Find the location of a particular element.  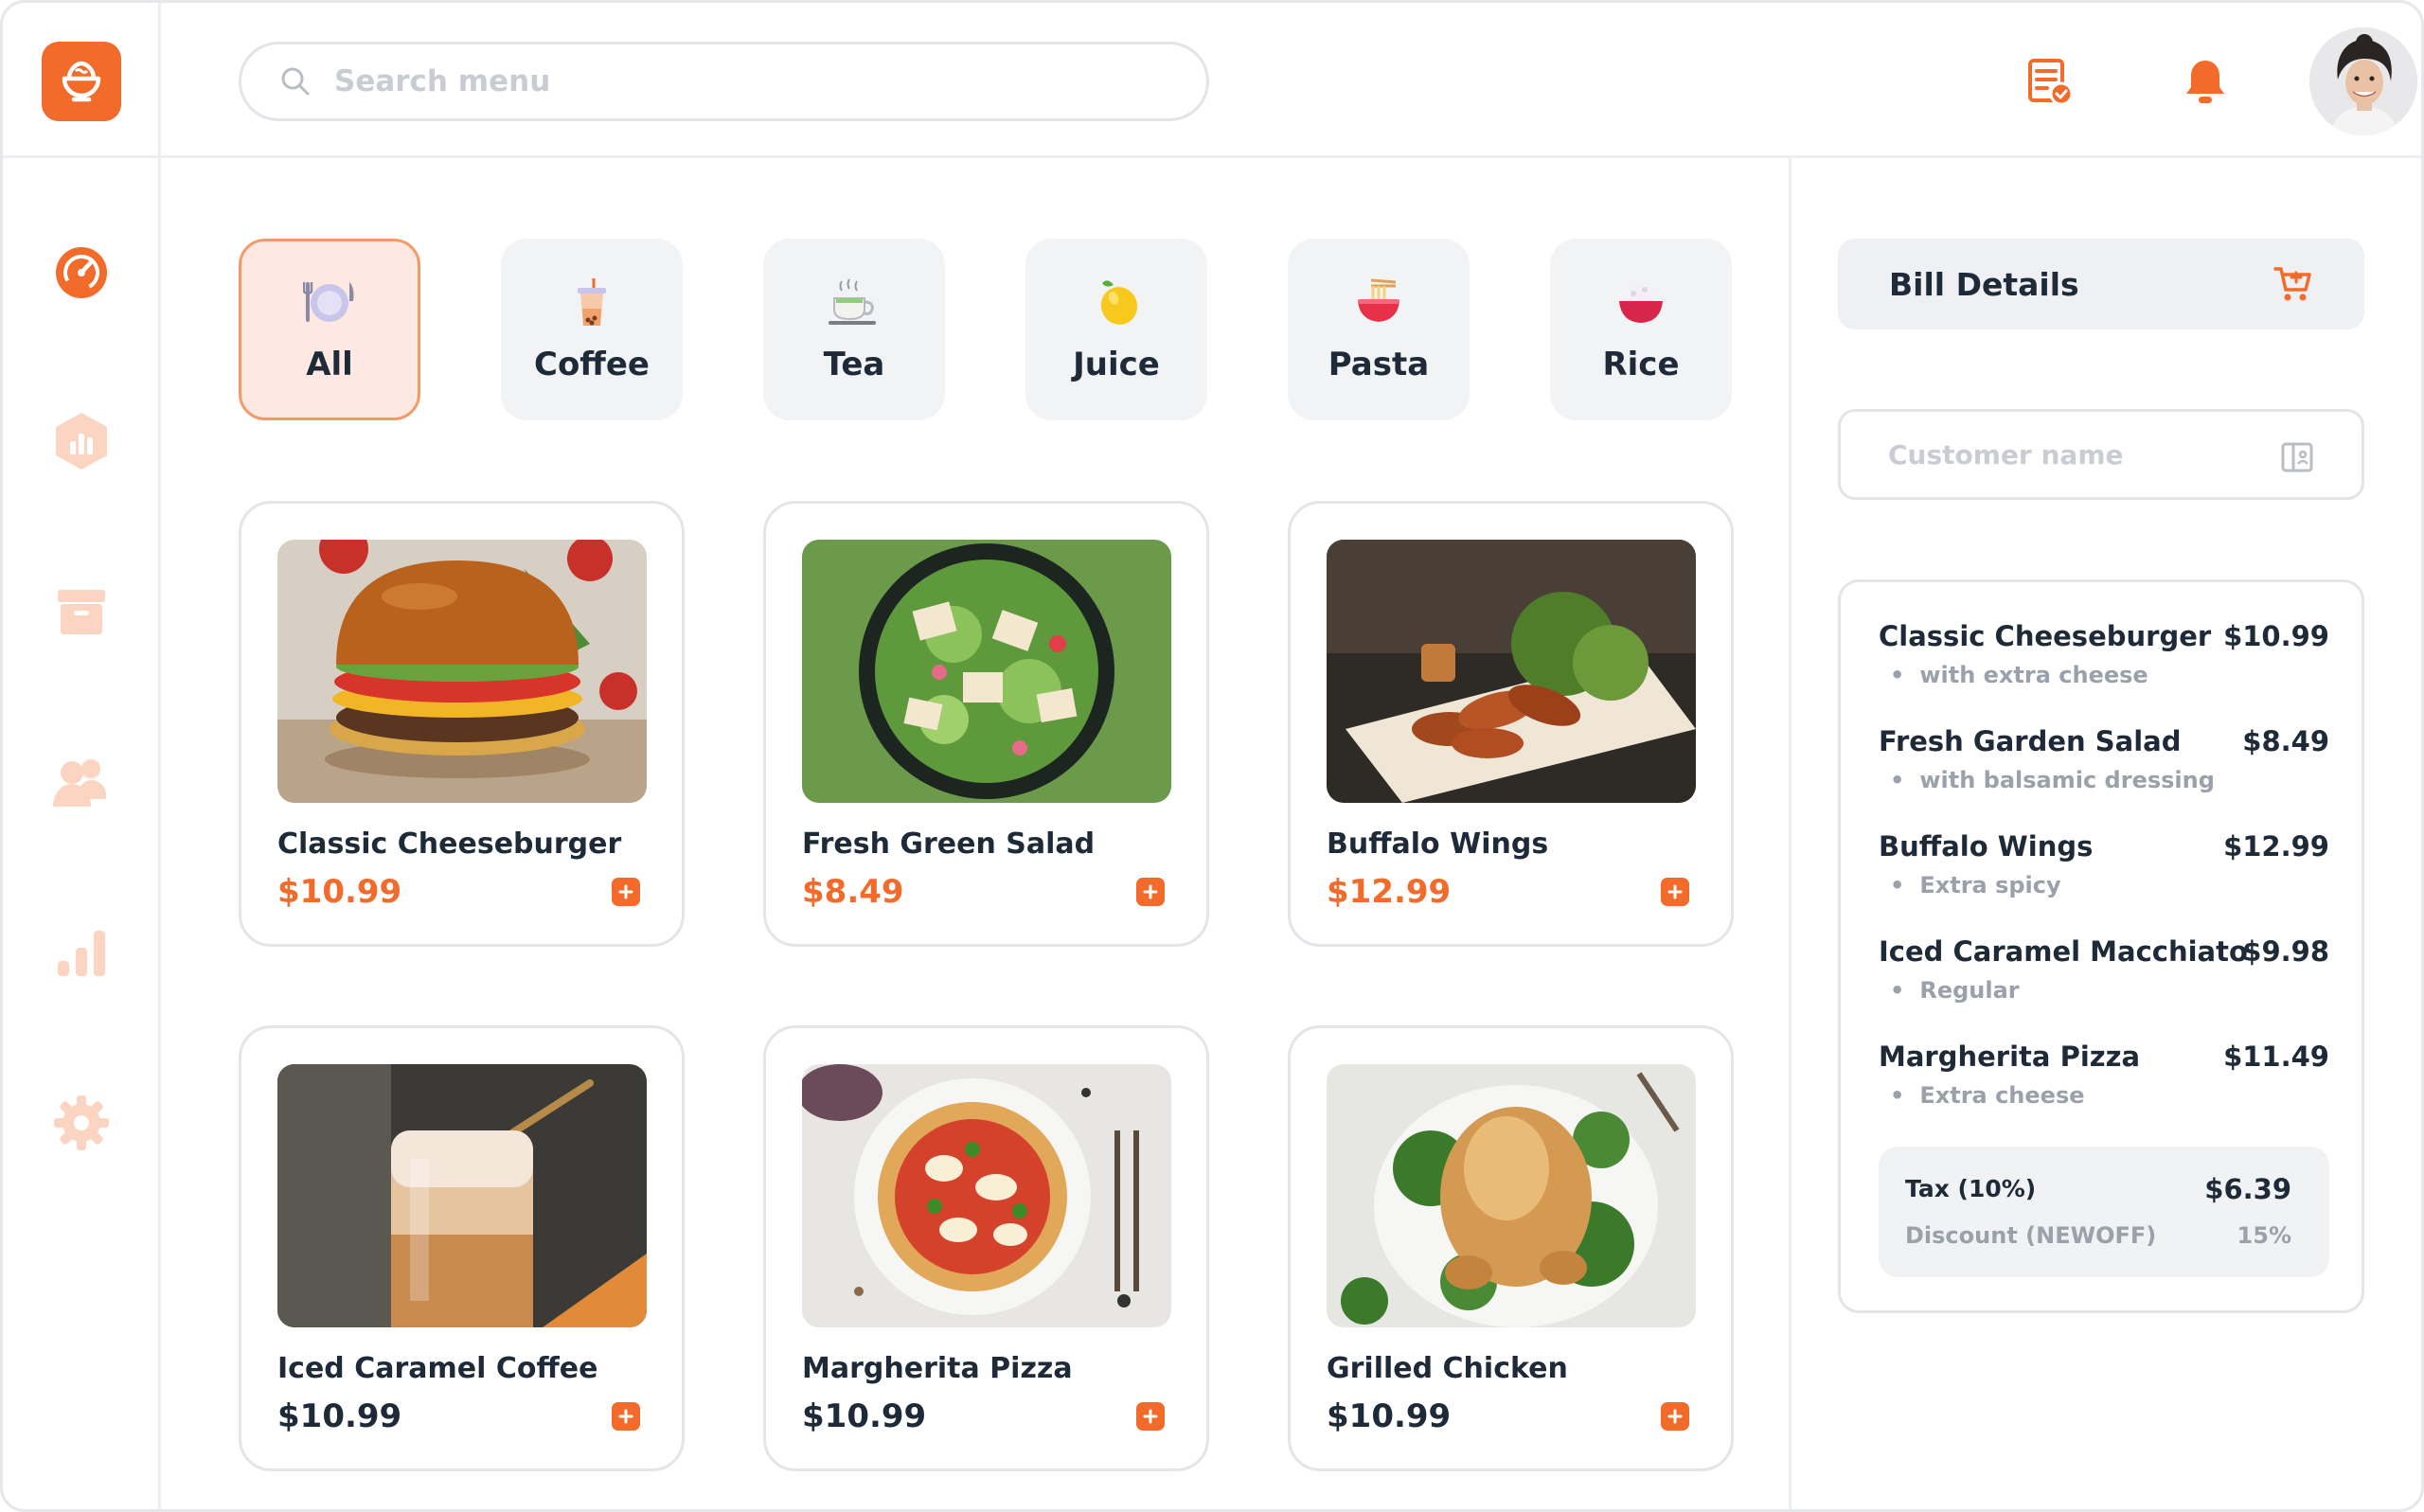

sidebar-item-reports is located at coordinates (81, 952).